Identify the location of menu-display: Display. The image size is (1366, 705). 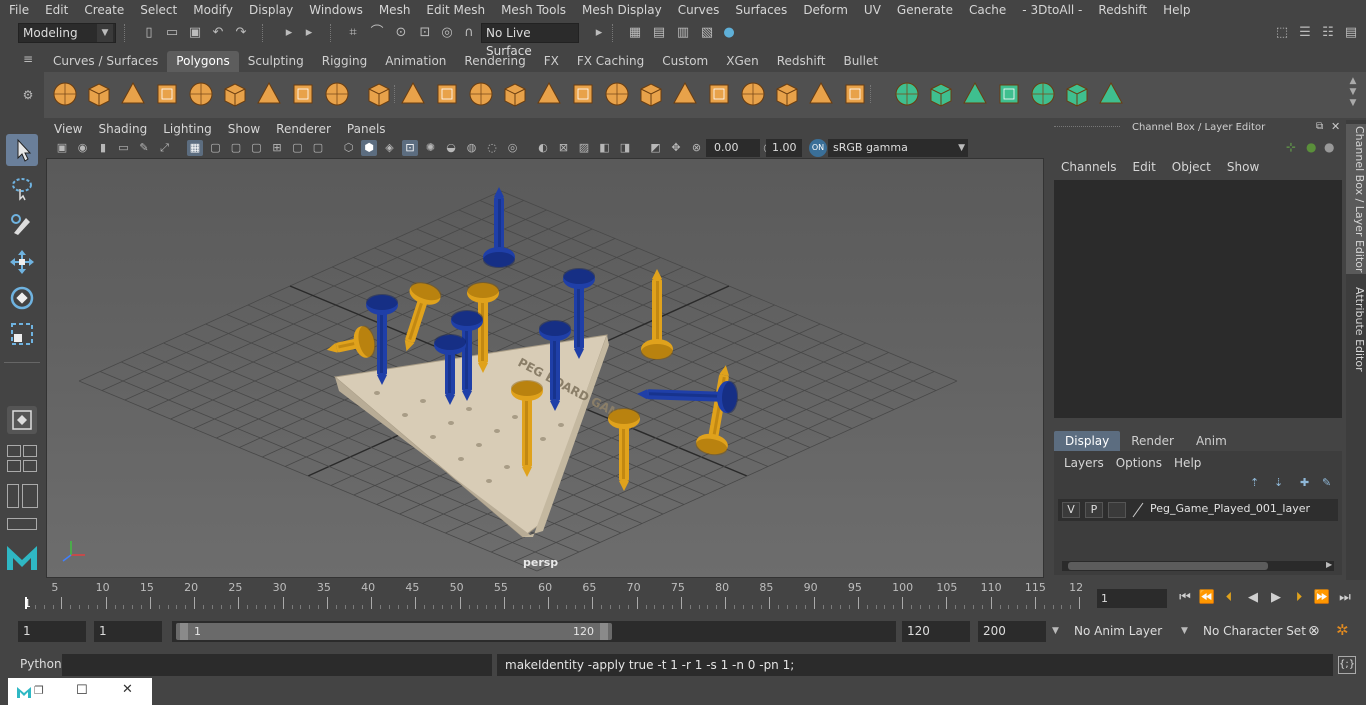
(270, 10).